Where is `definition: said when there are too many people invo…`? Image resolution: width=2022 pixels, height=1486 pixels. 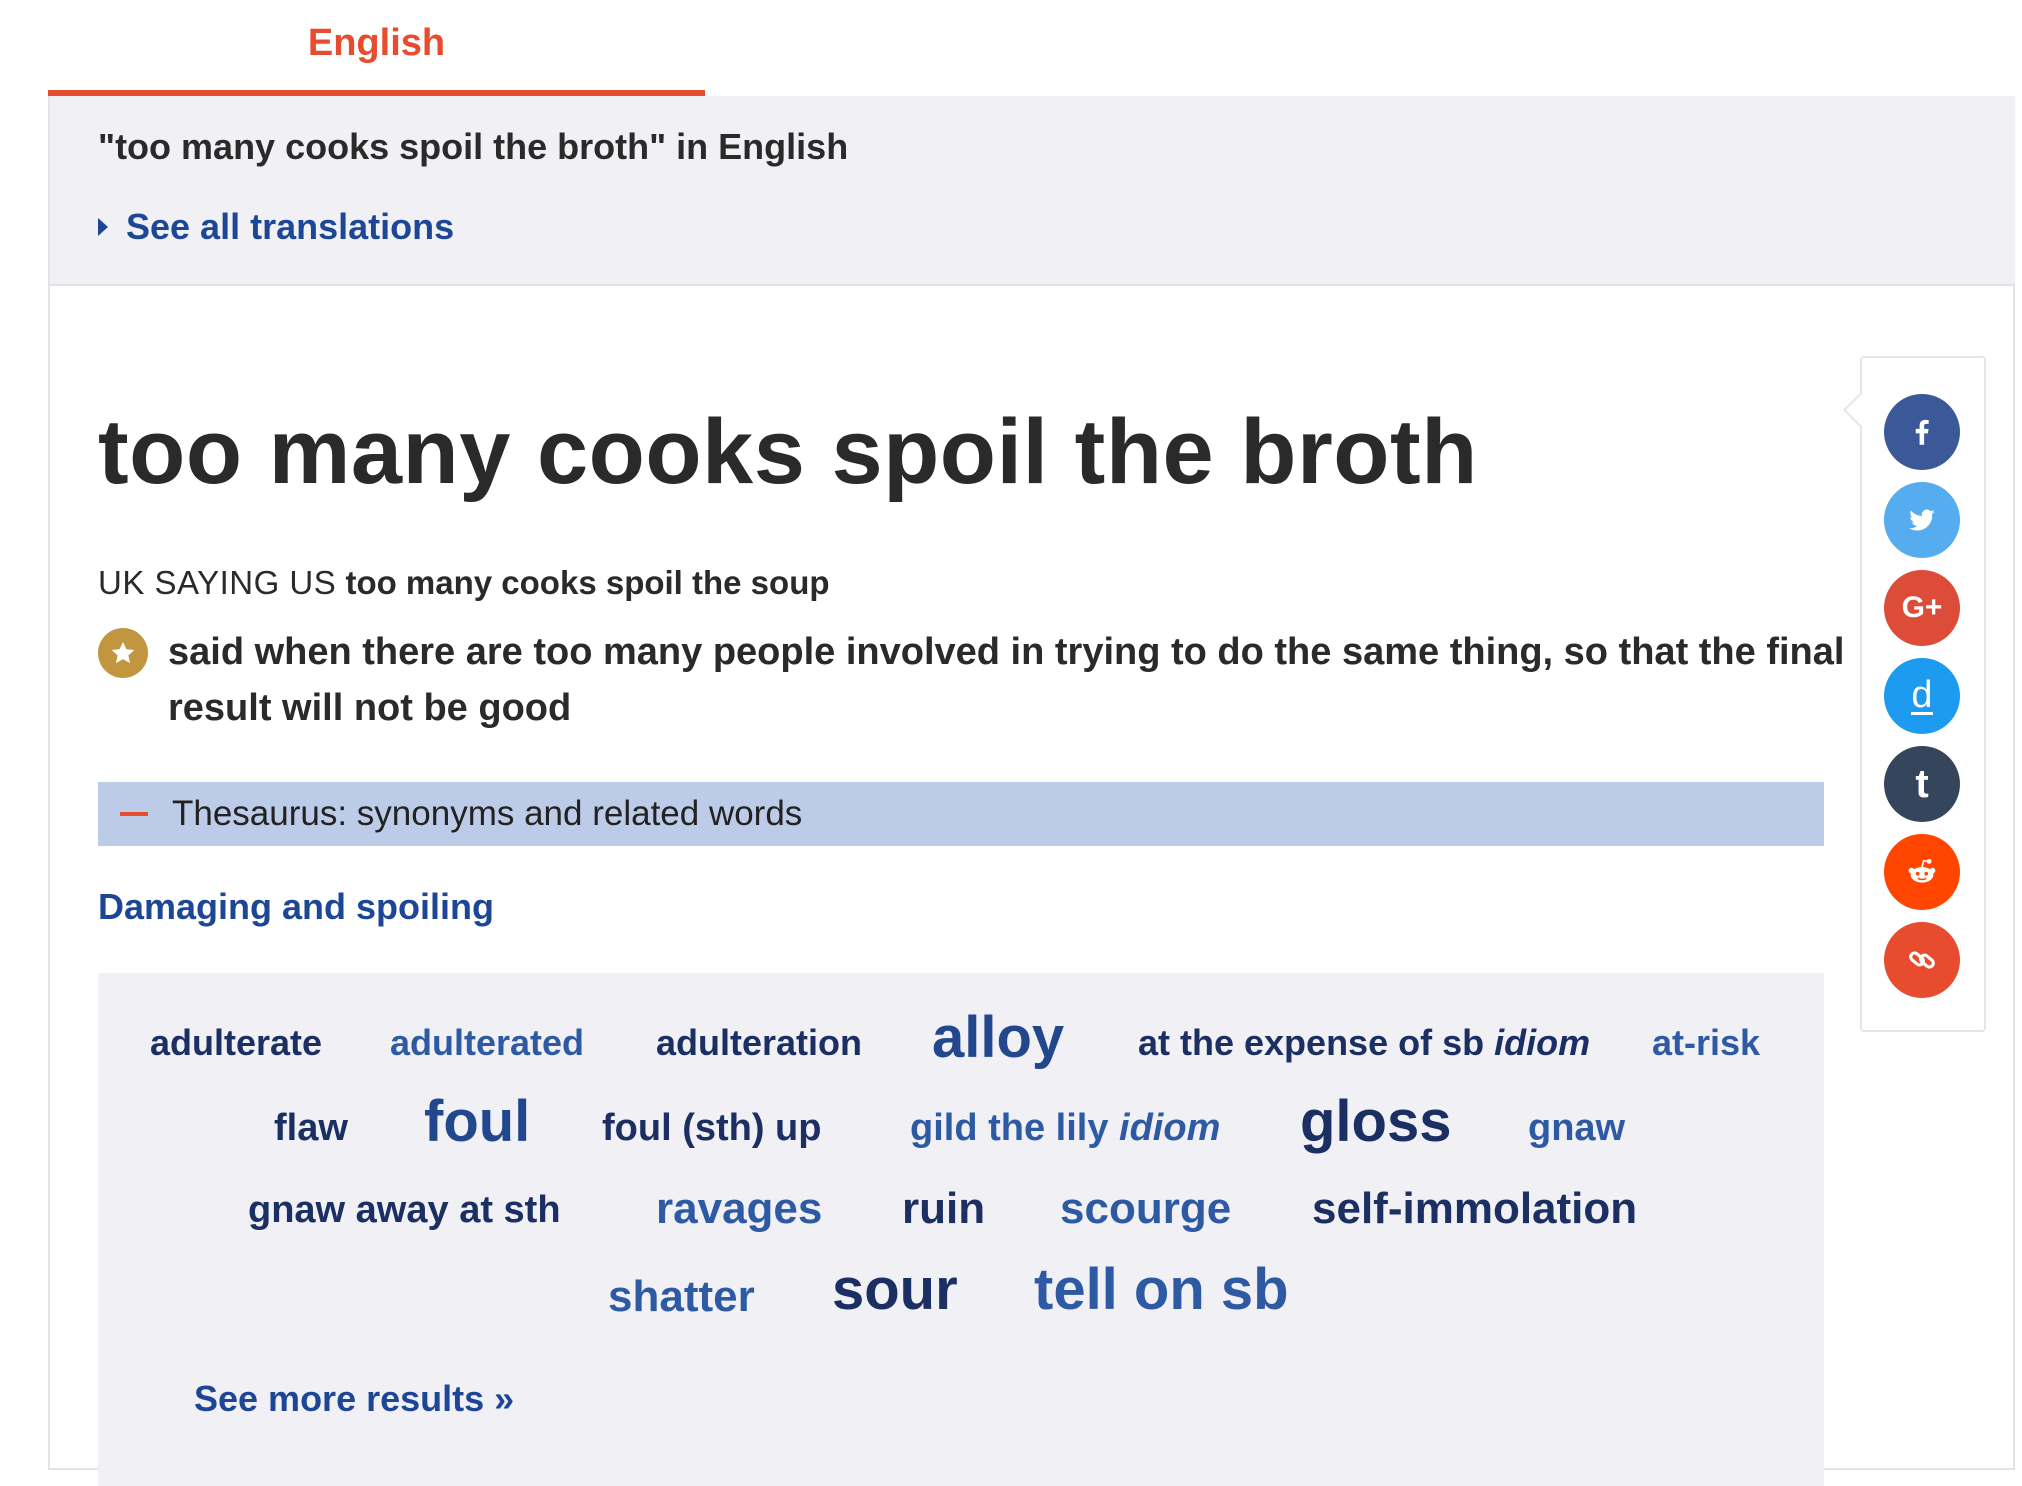
definition: said when there are too many people invo… is located at coordinates (1006, 680).